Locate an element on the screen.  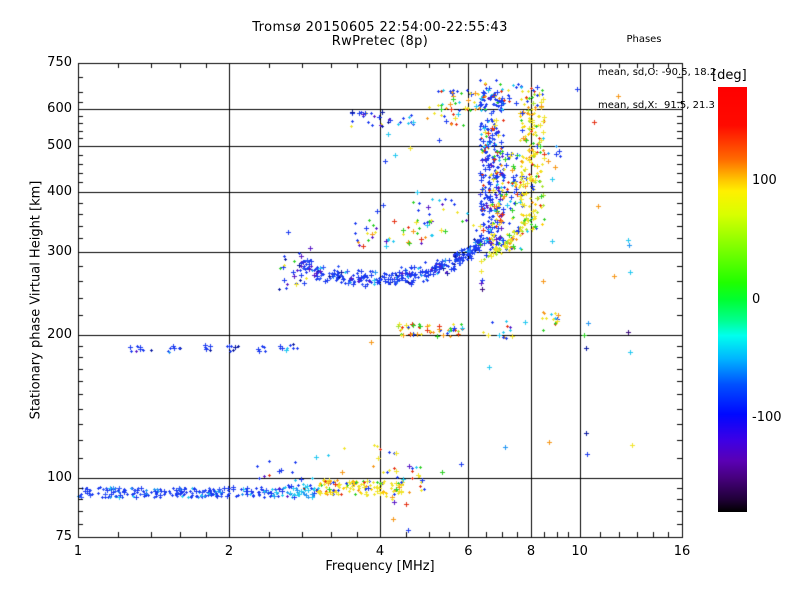
y-tick-label: 400 is located at coordinates (59, 192).